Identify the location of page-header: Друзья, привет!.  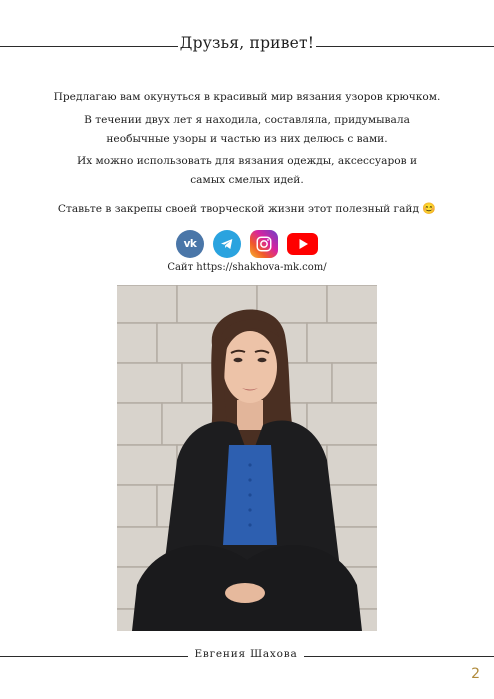
(247, 45).